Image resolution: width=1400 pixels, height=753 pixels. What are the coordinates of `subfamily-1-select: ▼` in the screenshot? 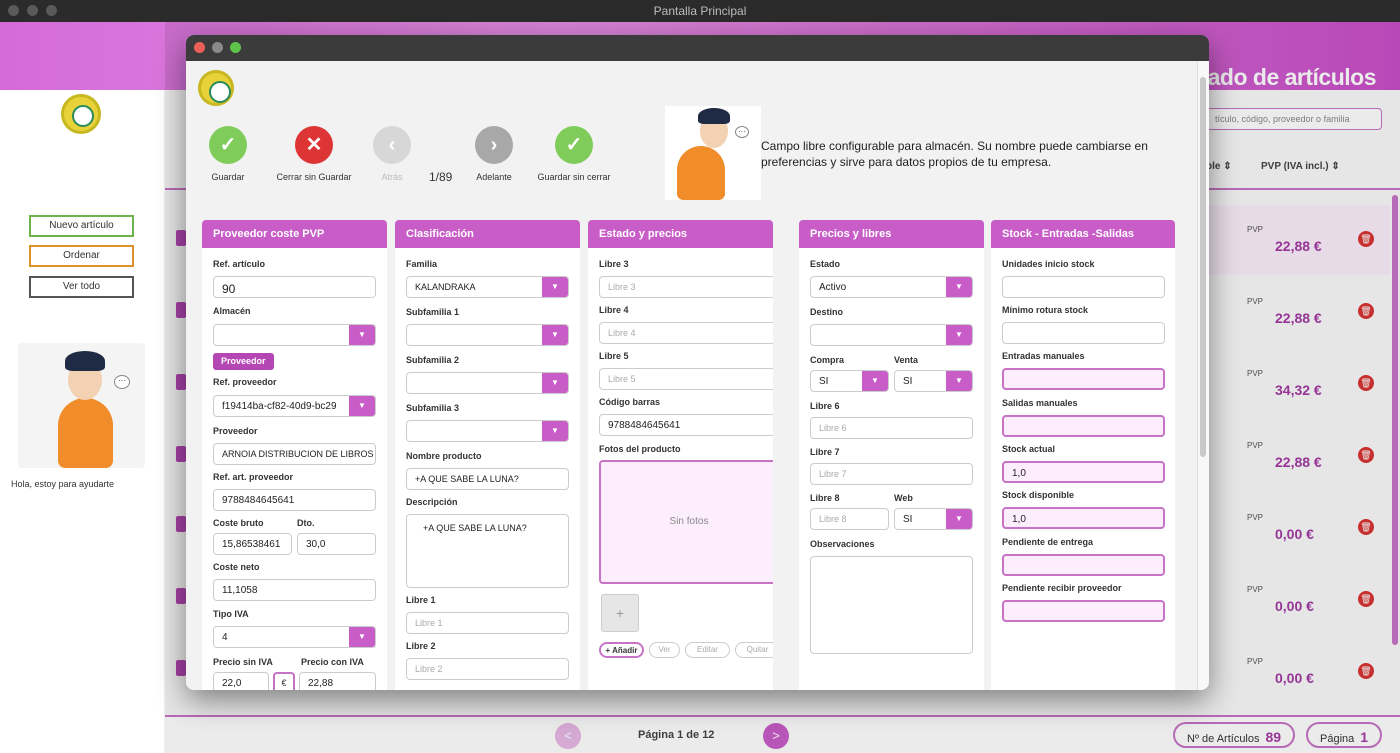 It's located at (487, 335).